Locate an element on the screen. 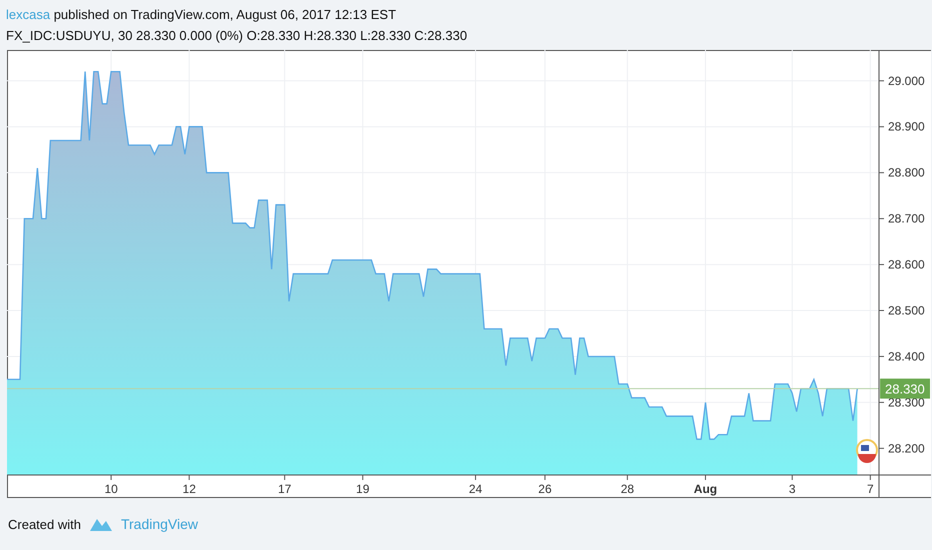  x-axis-label: 24 is located at coordinates (475, 489).